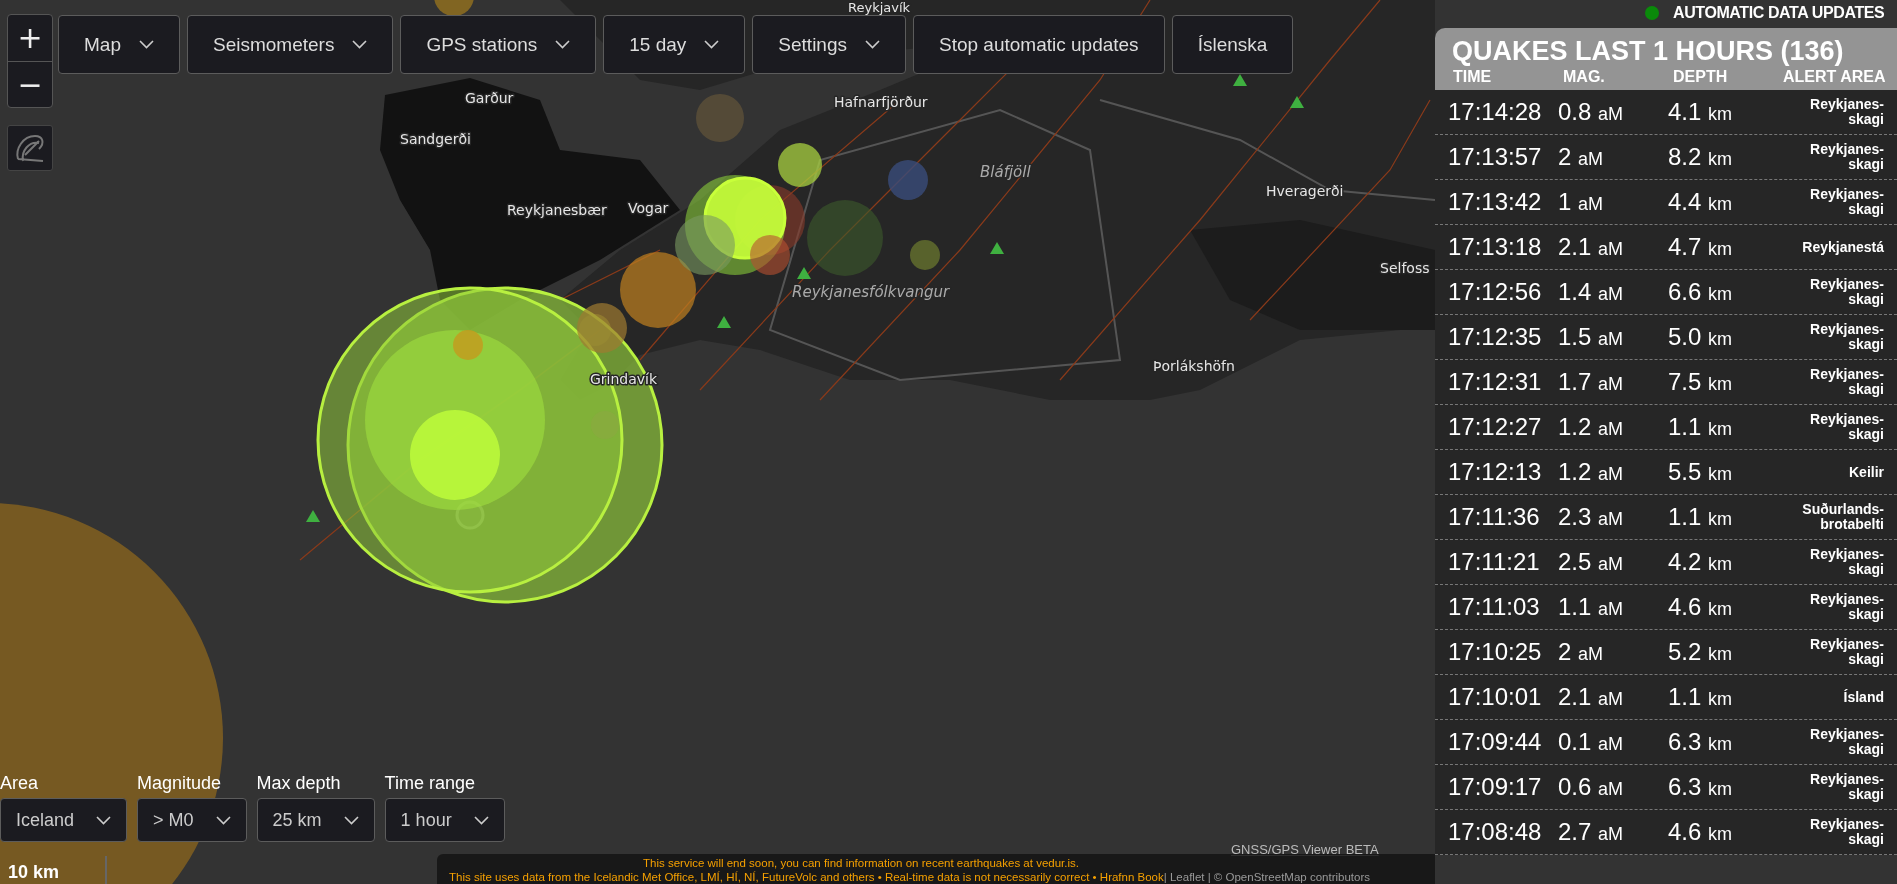 The height and width of the screenshot is (884, 1897). Describe the element at coordinates (315, 820) in the screenshot. I see `filter-dropdown: 25 km` at that location.